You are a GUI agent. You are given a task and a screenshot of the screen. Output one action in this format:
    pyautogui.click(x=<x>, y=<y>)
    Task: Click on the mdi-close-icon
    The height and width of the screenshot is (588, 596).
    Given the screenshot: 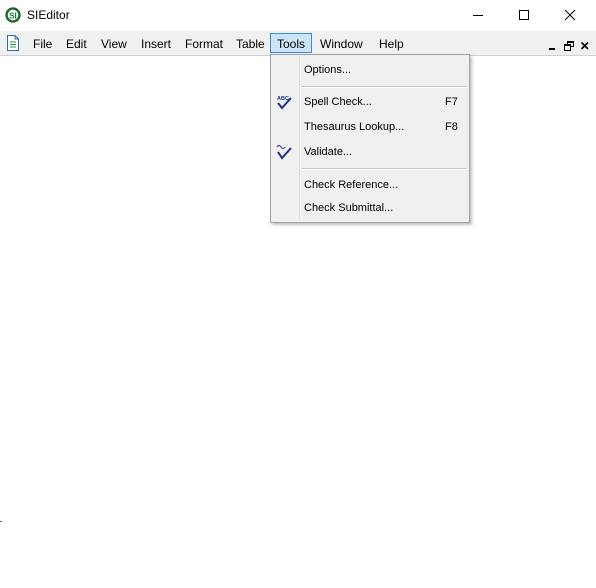 What is the action you would take?
    pyautogui.click(x=585, y=45)
    